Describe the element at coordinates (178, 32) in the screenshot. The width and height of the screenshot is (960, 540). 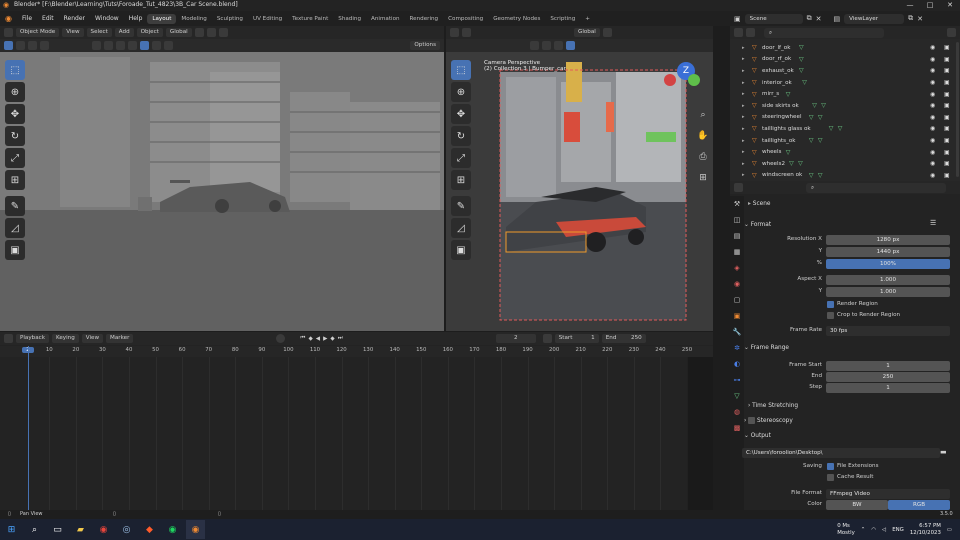
I see `transform-orientation-dropdown: Global` at that location.